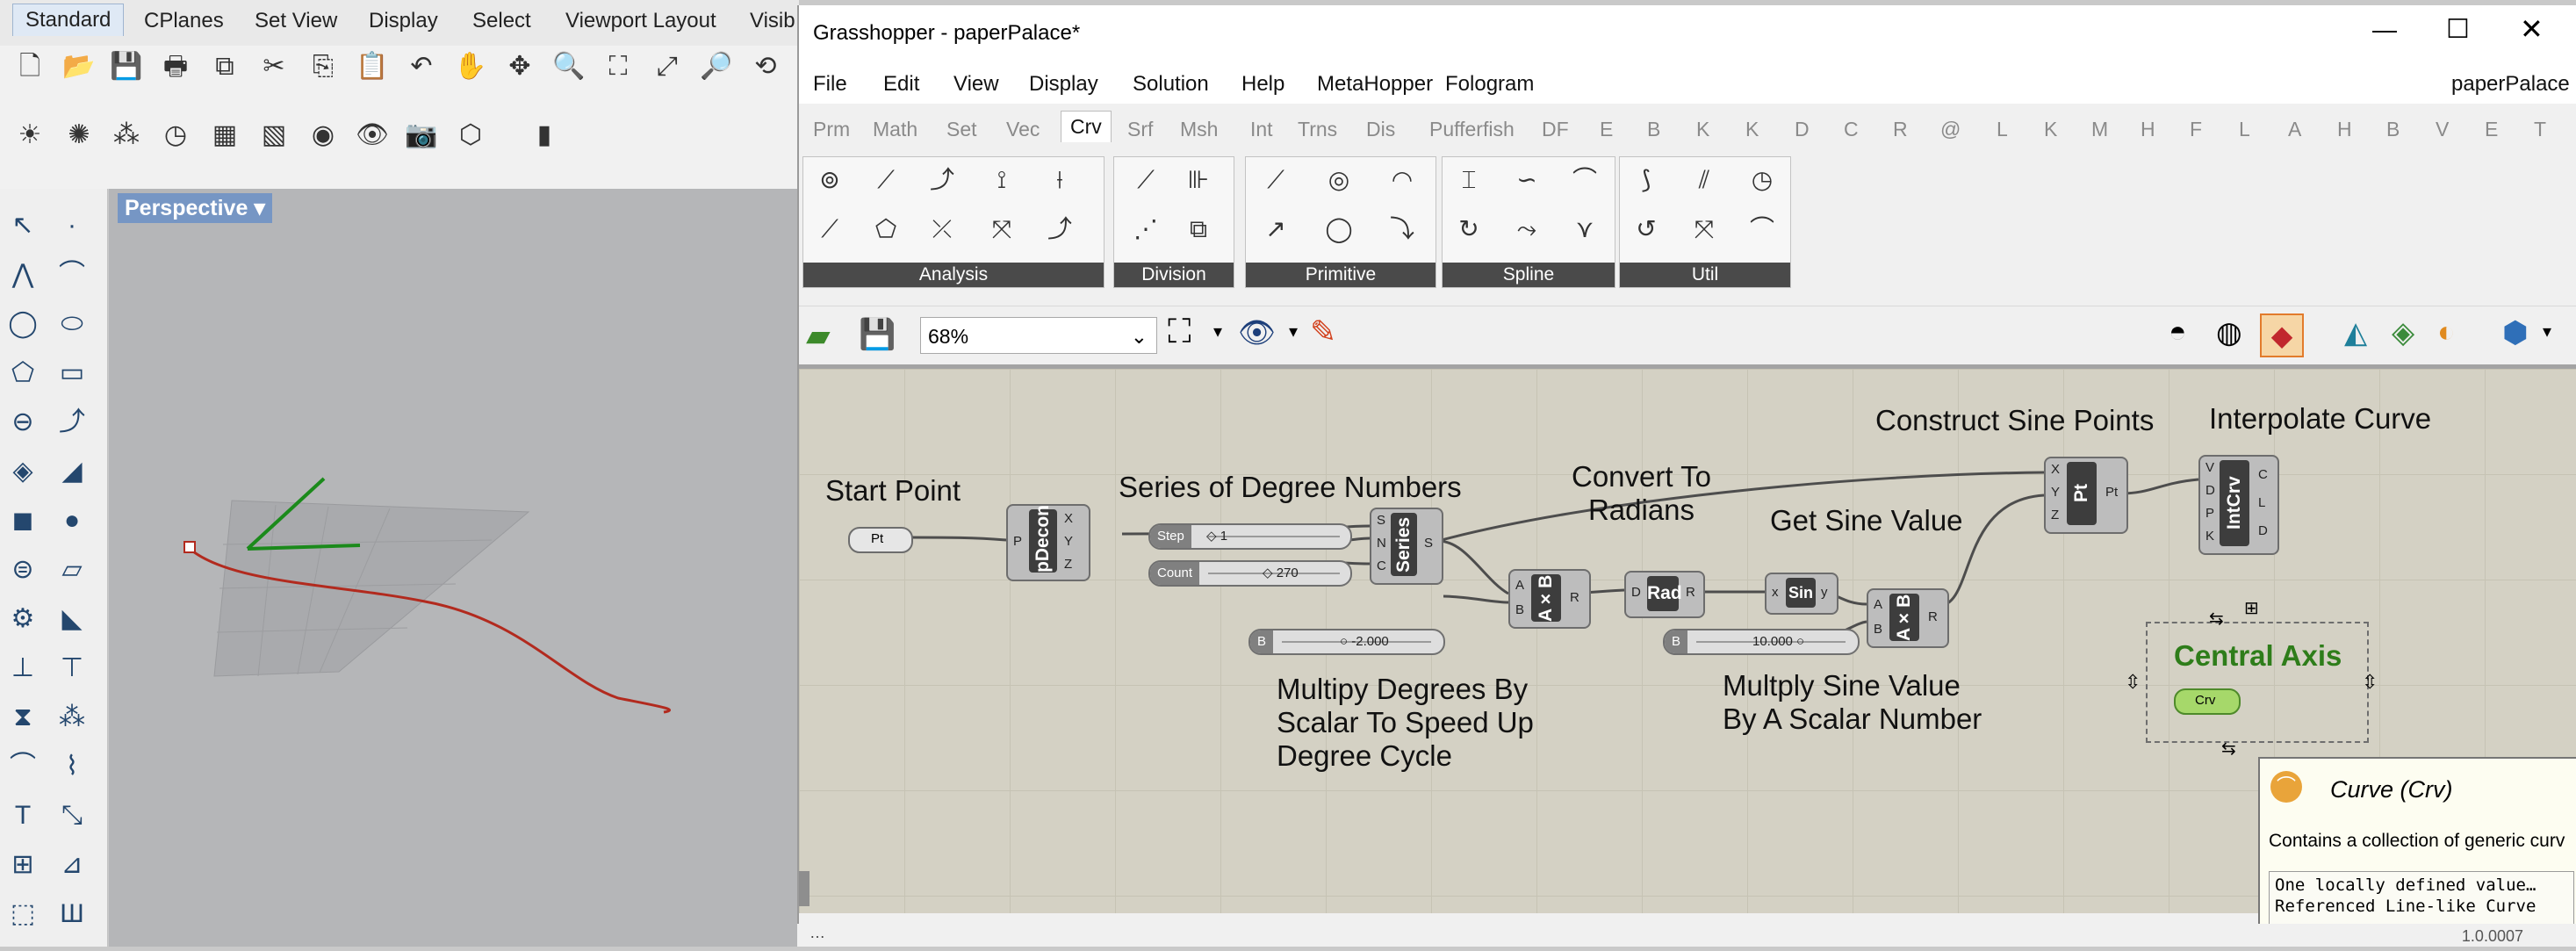 The height and width of the screenshot is (951, 2576). What do you see at coordinates (1380, 130) in the screenshot?
I see `tab-dis: Dis` at bounding box center [1380, 130].